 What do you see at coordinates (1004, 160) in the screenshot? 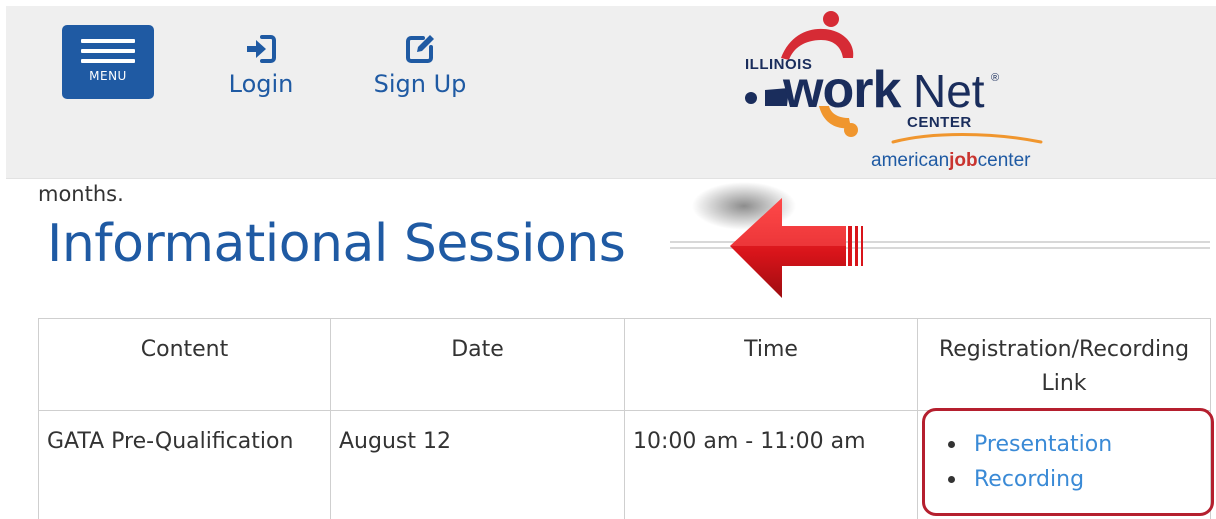
I see `ajc-center: center` at bounding box center [1004, 160].